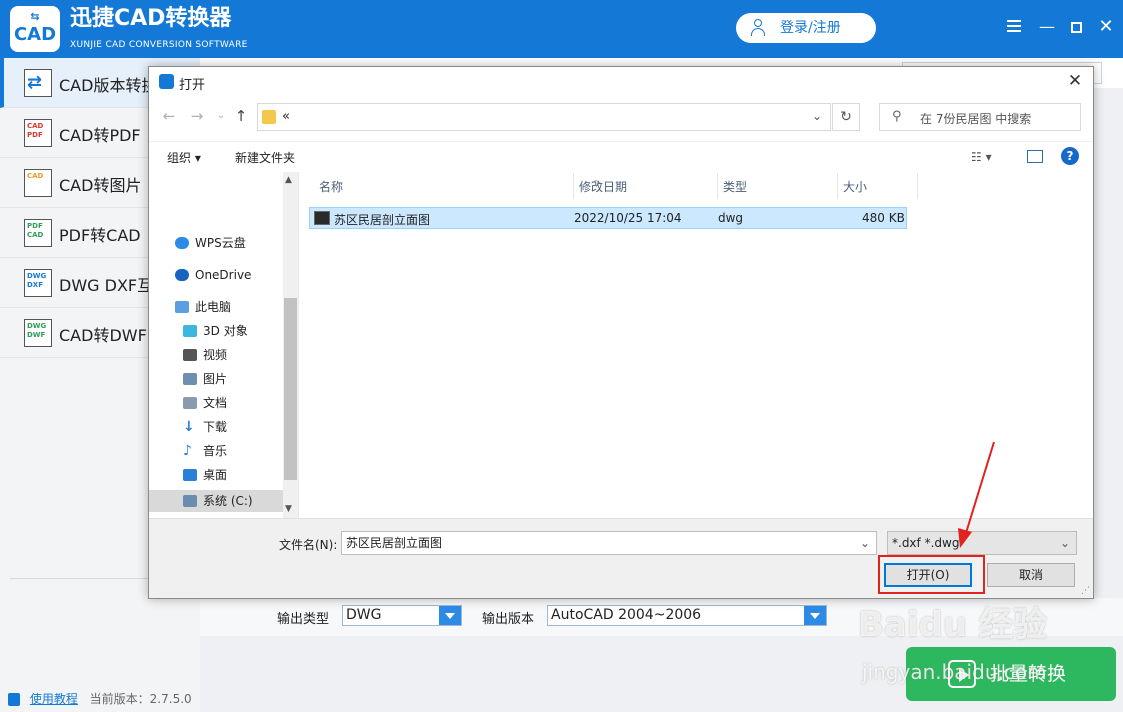 The image size is (1123, 712). I want to click on nav-item-label: 视频, so click(215, 355).